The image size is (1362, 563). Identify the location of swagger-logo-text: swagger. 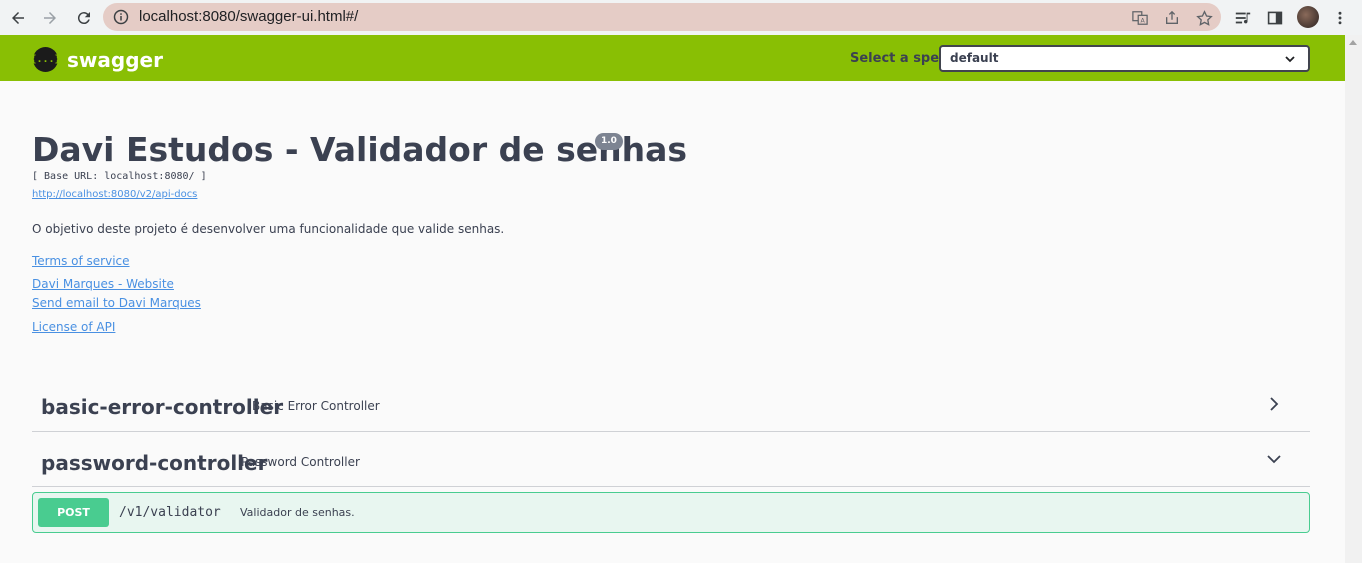
(115, 59).